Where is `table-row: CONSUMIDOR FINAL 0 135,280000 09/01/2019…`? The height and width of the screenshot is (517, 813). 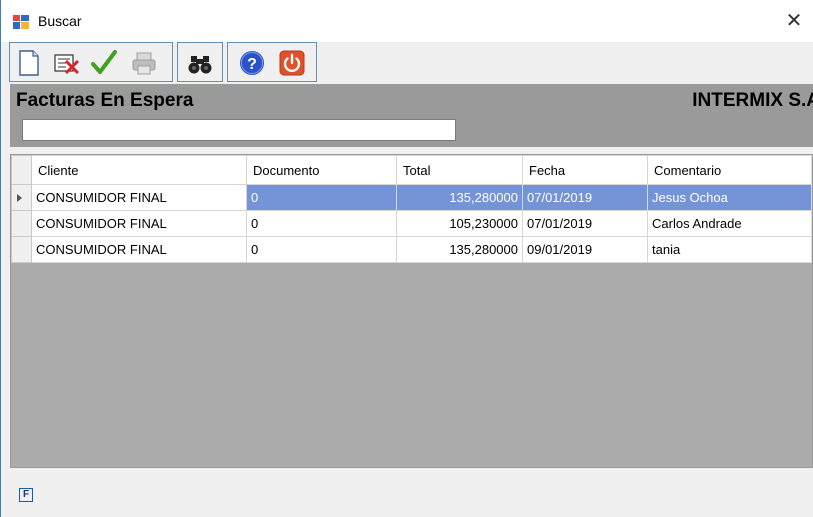
table-row: CONSUMIDOR FINAL 0 135,280000 09/01/2019… is located at coordinates (411, 249).